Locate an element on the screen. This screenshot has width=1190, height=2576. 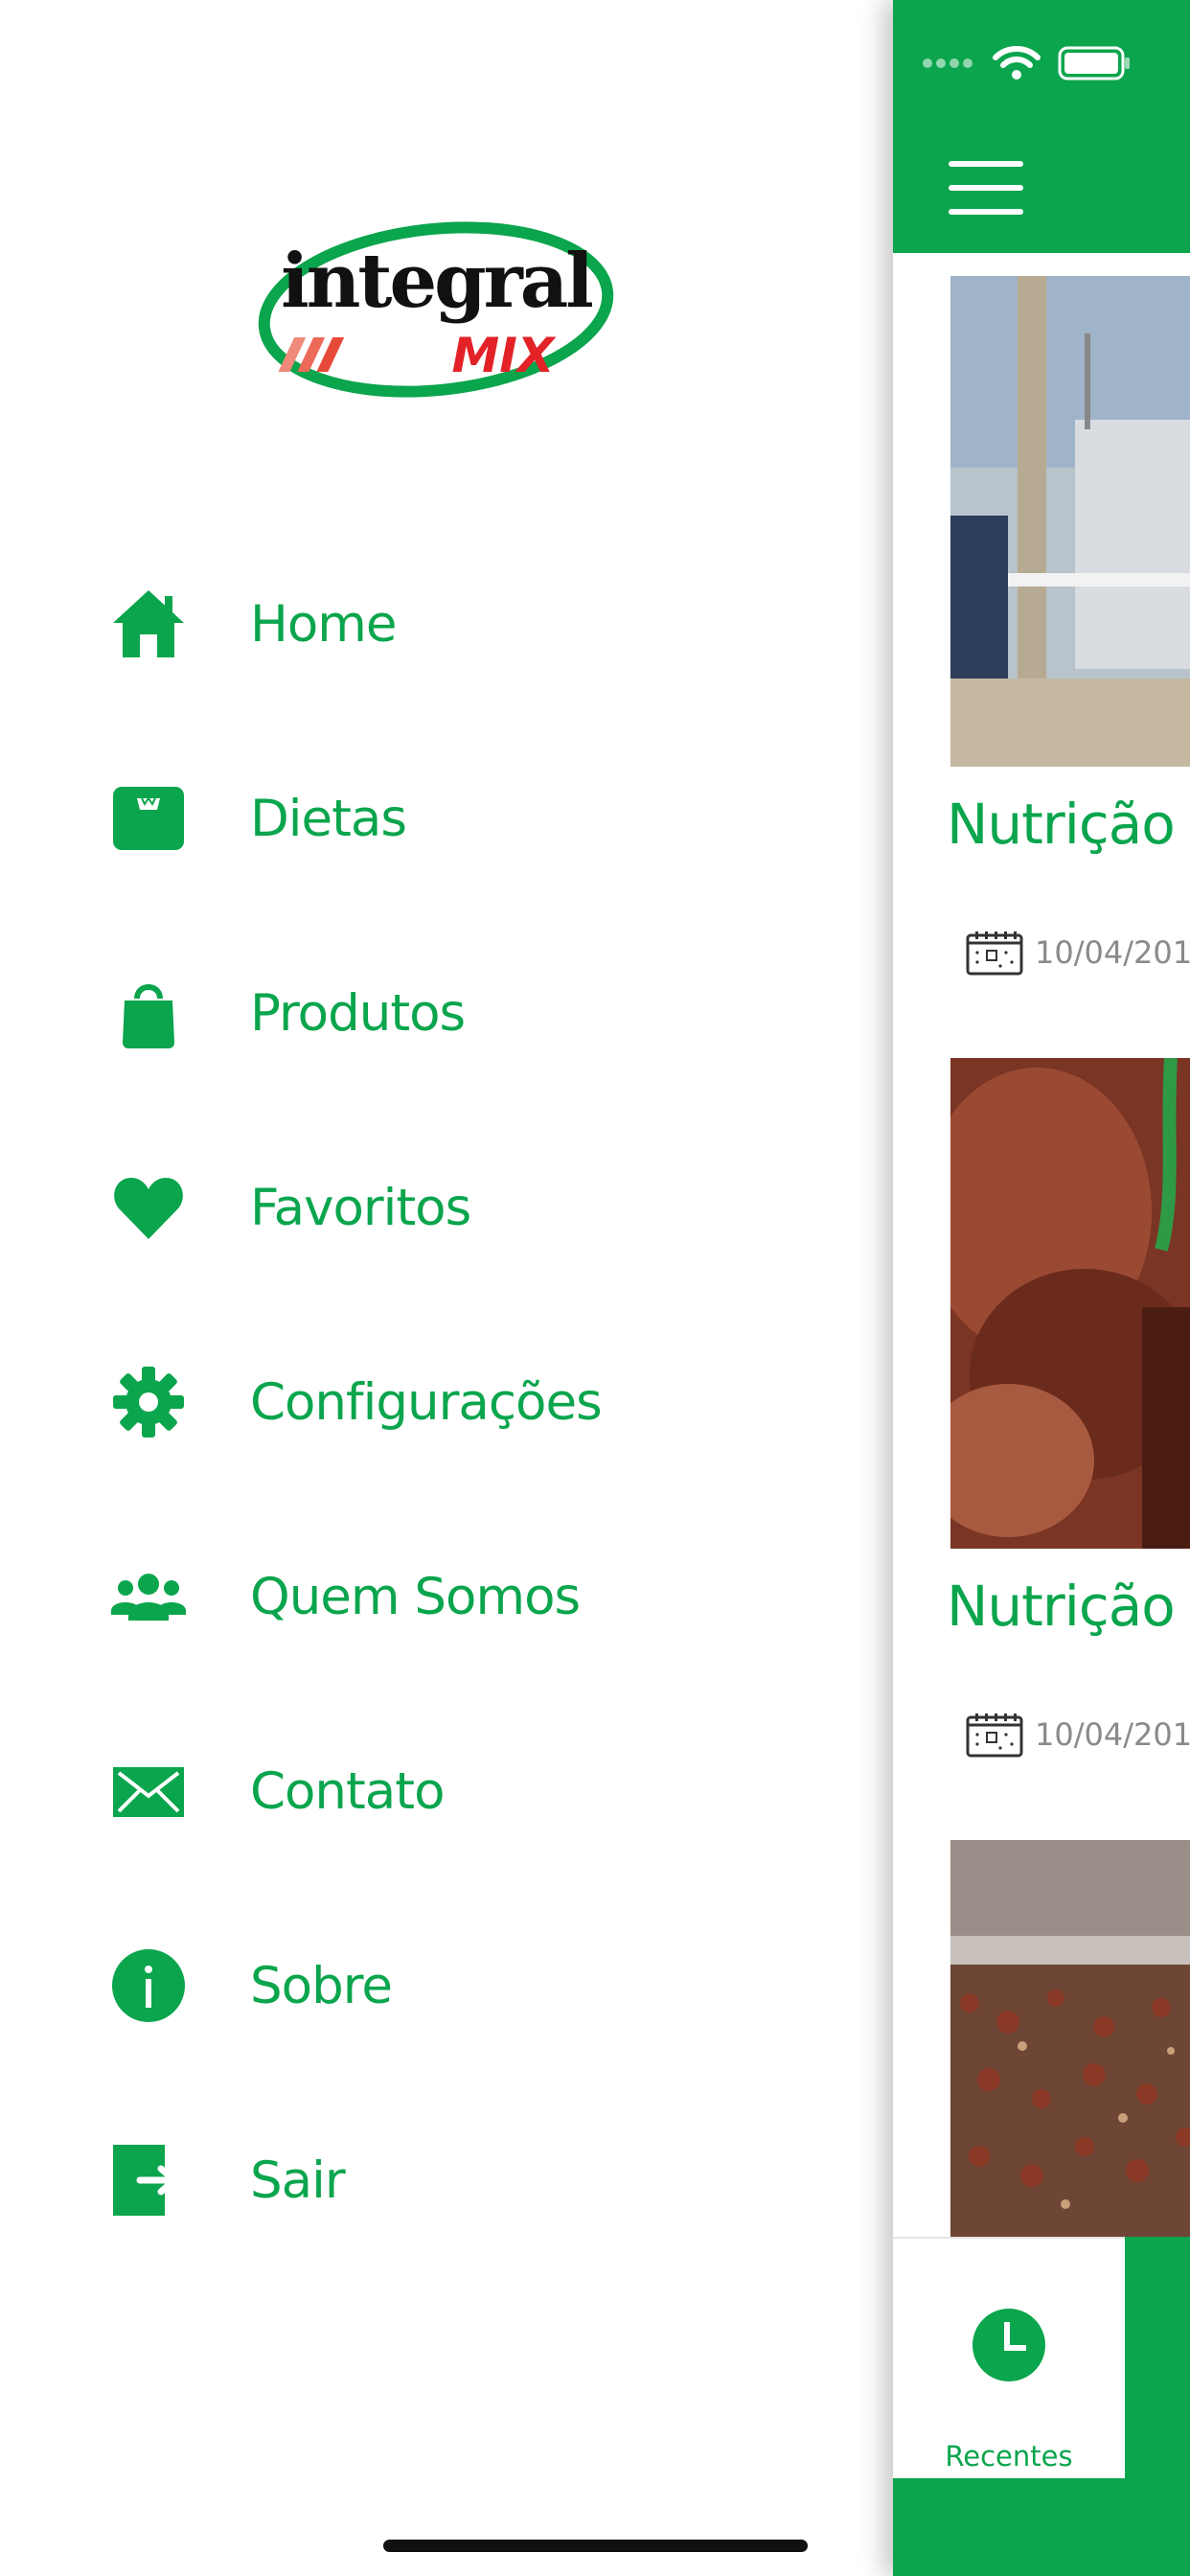
menu-item-quem-somos: Quem Somos is located at coordinates (447, 1597).